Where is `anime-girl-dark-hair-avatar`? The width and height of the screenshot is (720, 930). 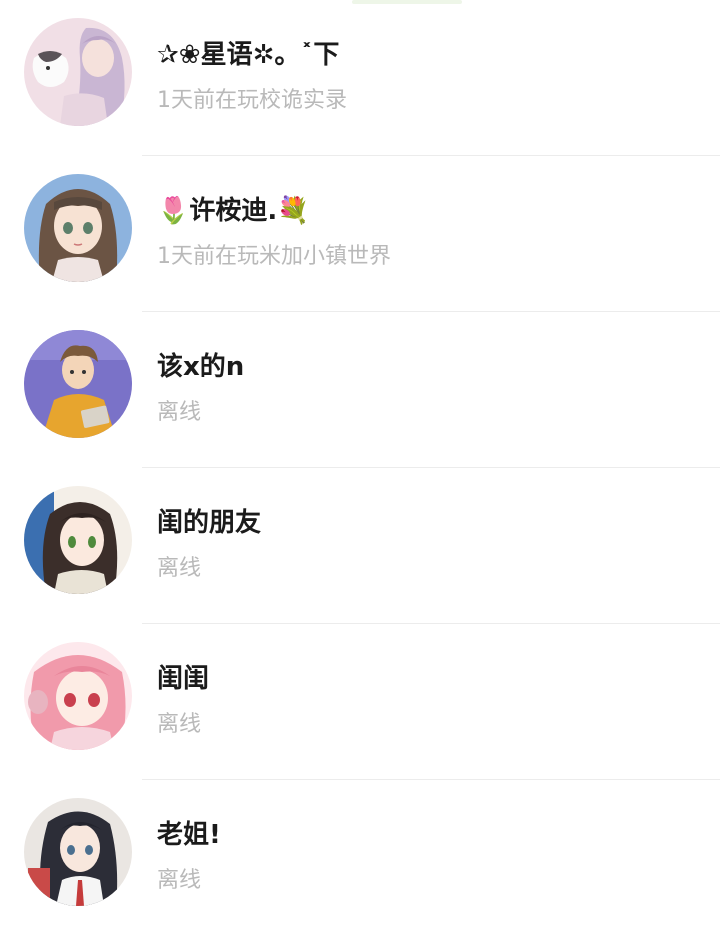
anime-girl-dark-hair-avatar is located at coordinates (78, 540).